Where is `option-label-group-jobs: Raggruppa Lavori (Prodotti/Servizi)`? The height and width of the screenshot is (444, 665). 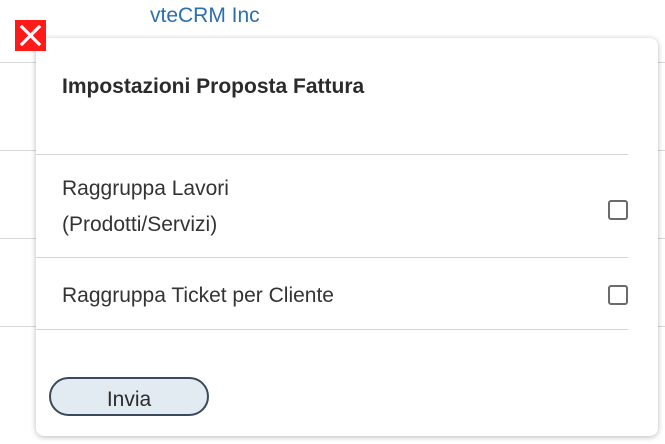 option-label-group-jobs: Raggruppa Lavori (Prodotti/Servizi) is located at coordinates (145, 206).